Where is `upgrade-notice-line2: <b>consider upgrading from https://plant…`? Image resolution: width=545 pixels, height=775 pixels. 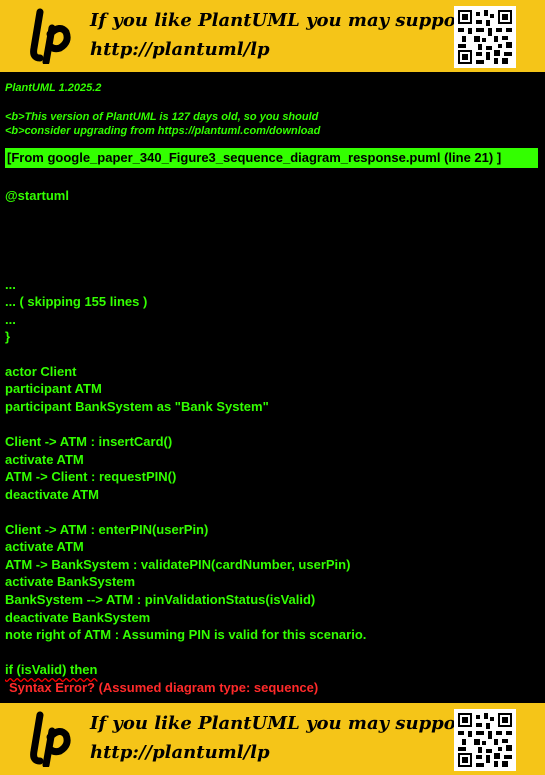
upgrade-notice-line2: <b>consider upgrading from https://plant… is located at coordinates (163, 131).